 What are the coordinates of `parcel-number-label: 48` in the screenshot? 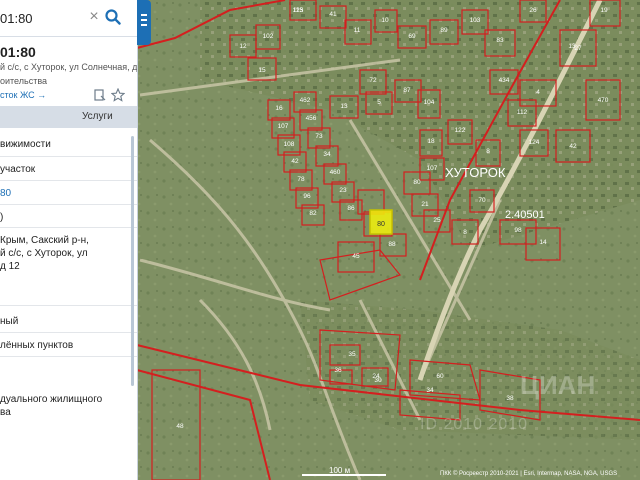 It's located at (180, 426).